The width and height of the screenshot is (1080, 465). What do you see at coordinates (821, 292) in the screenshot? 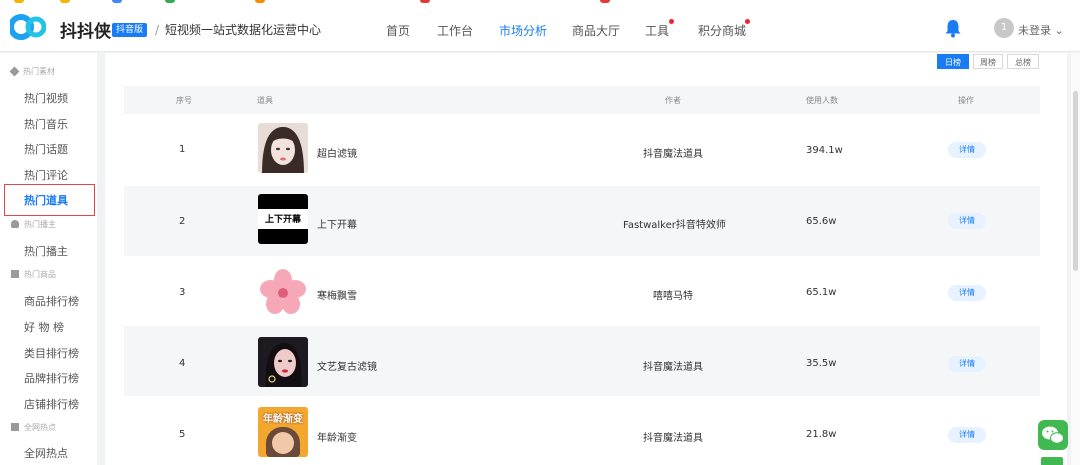
I see `prop-users: 65.1w` at bounding box center [821, 292].